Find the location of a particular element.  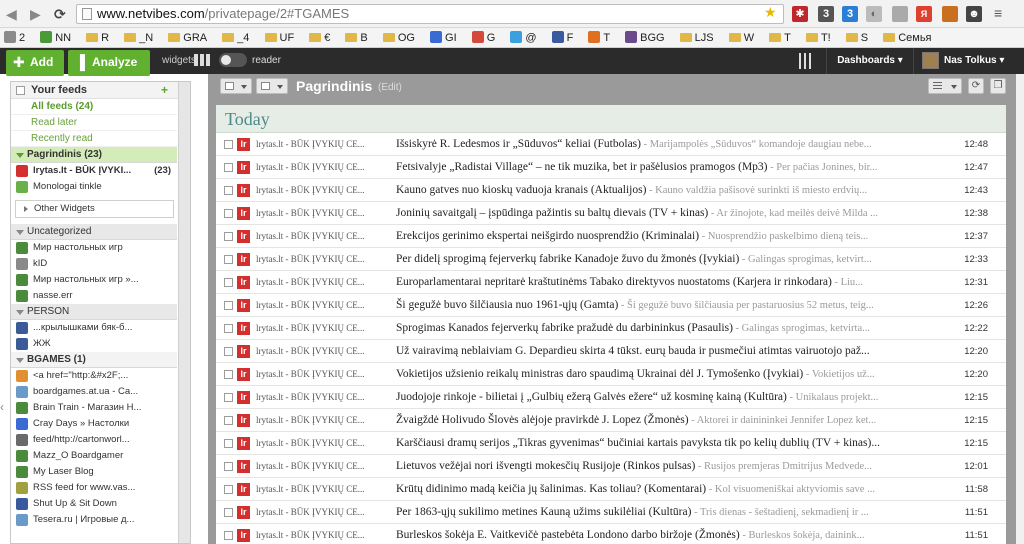

yandex-icon: Я is located at coordinates (924, 14).